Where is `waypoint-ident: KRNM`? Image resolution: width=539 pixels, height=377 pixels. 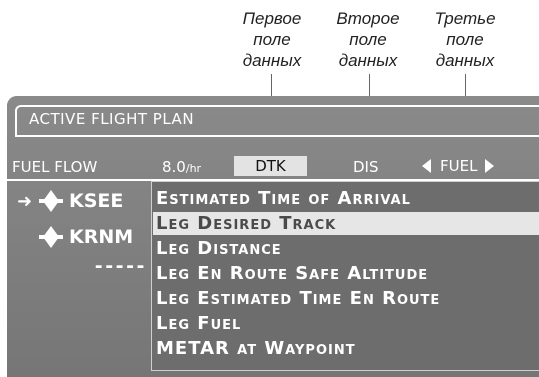
waypoint-ident: KRNM is located at coordinates (101, 237).